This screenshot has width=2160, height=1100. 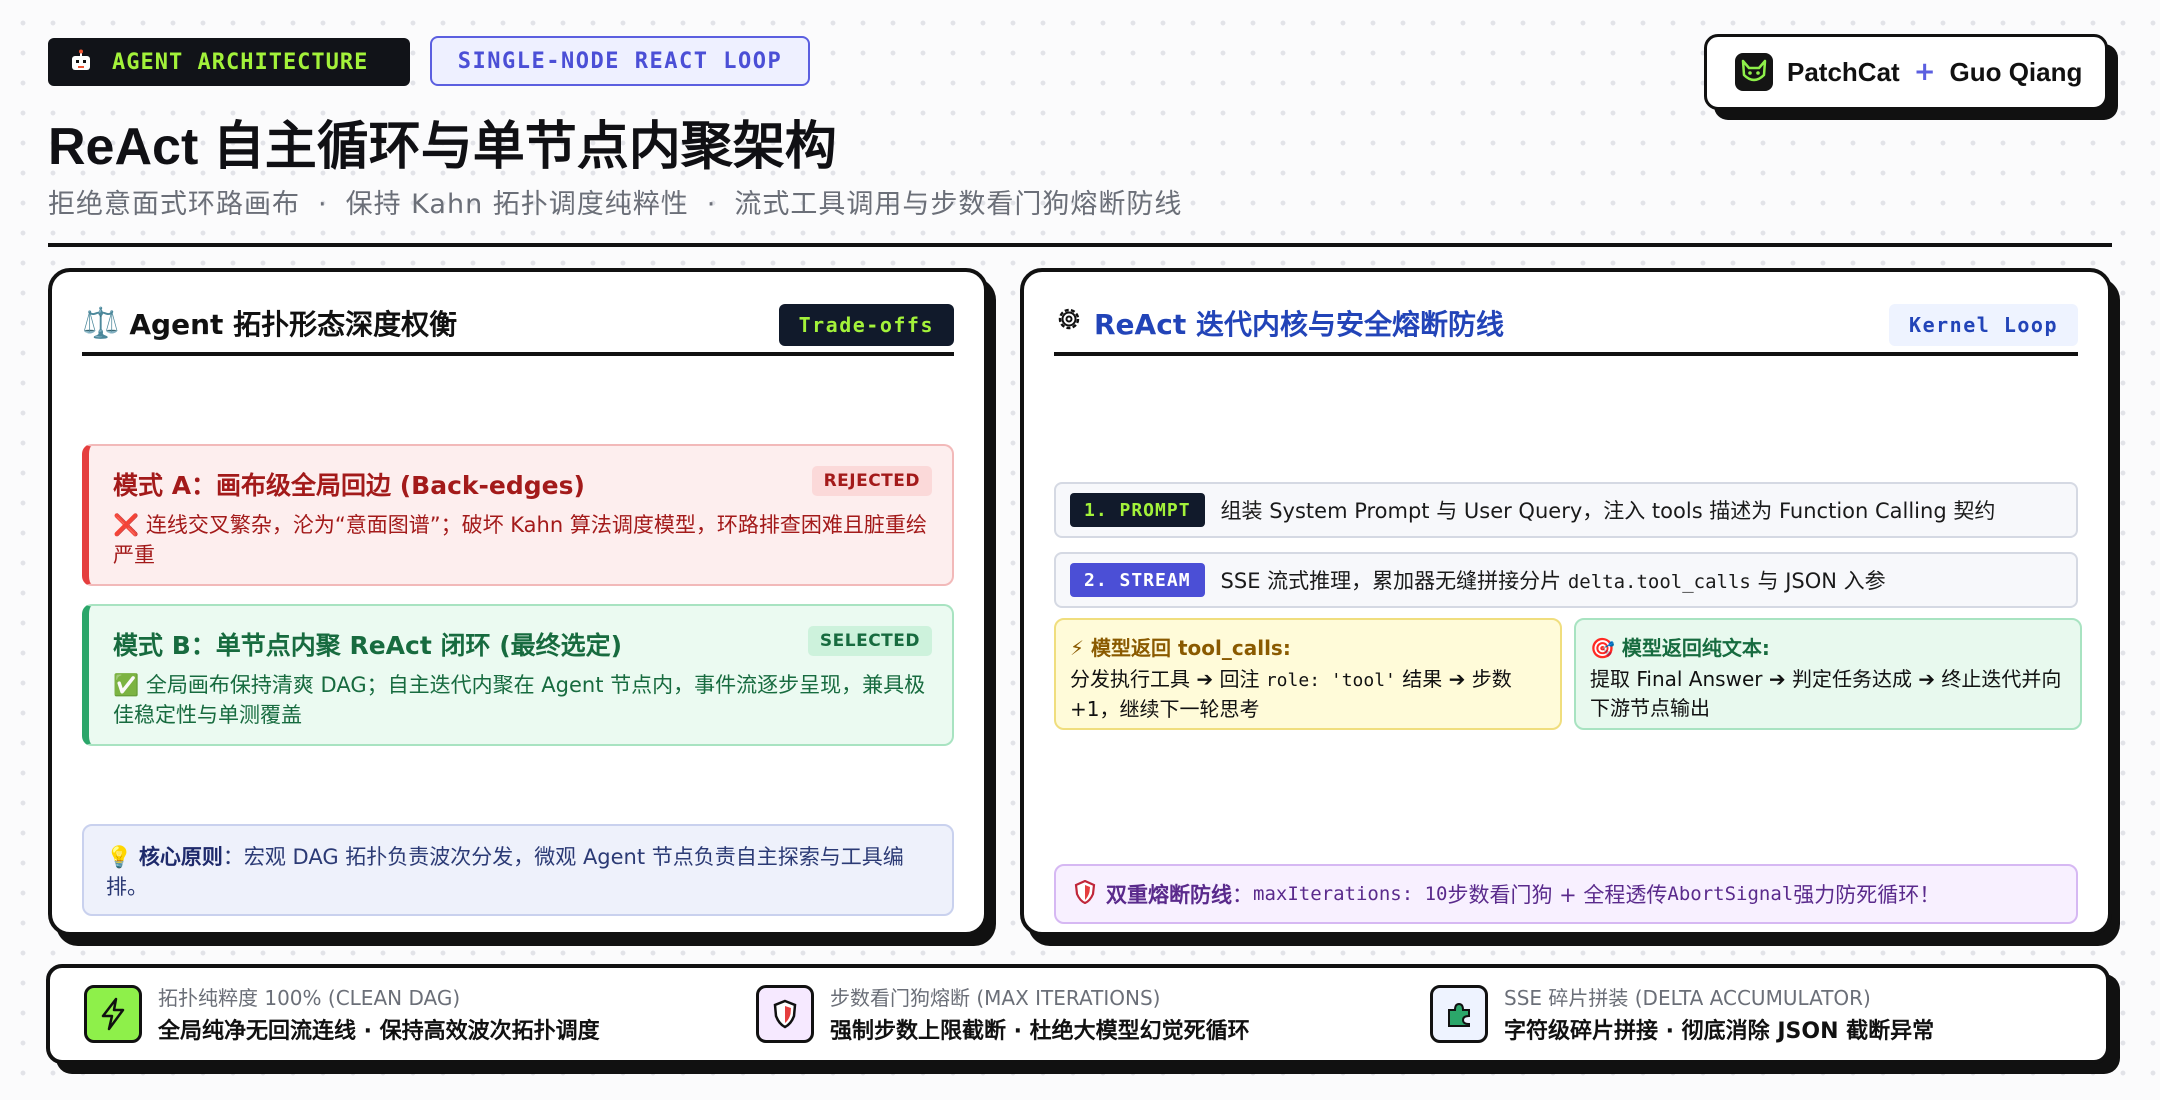 I want to click on tradeoffs-header: ⚖️ Agent 拓扑形态深度权衡 Trade-offs, so click(x=518, y=325).